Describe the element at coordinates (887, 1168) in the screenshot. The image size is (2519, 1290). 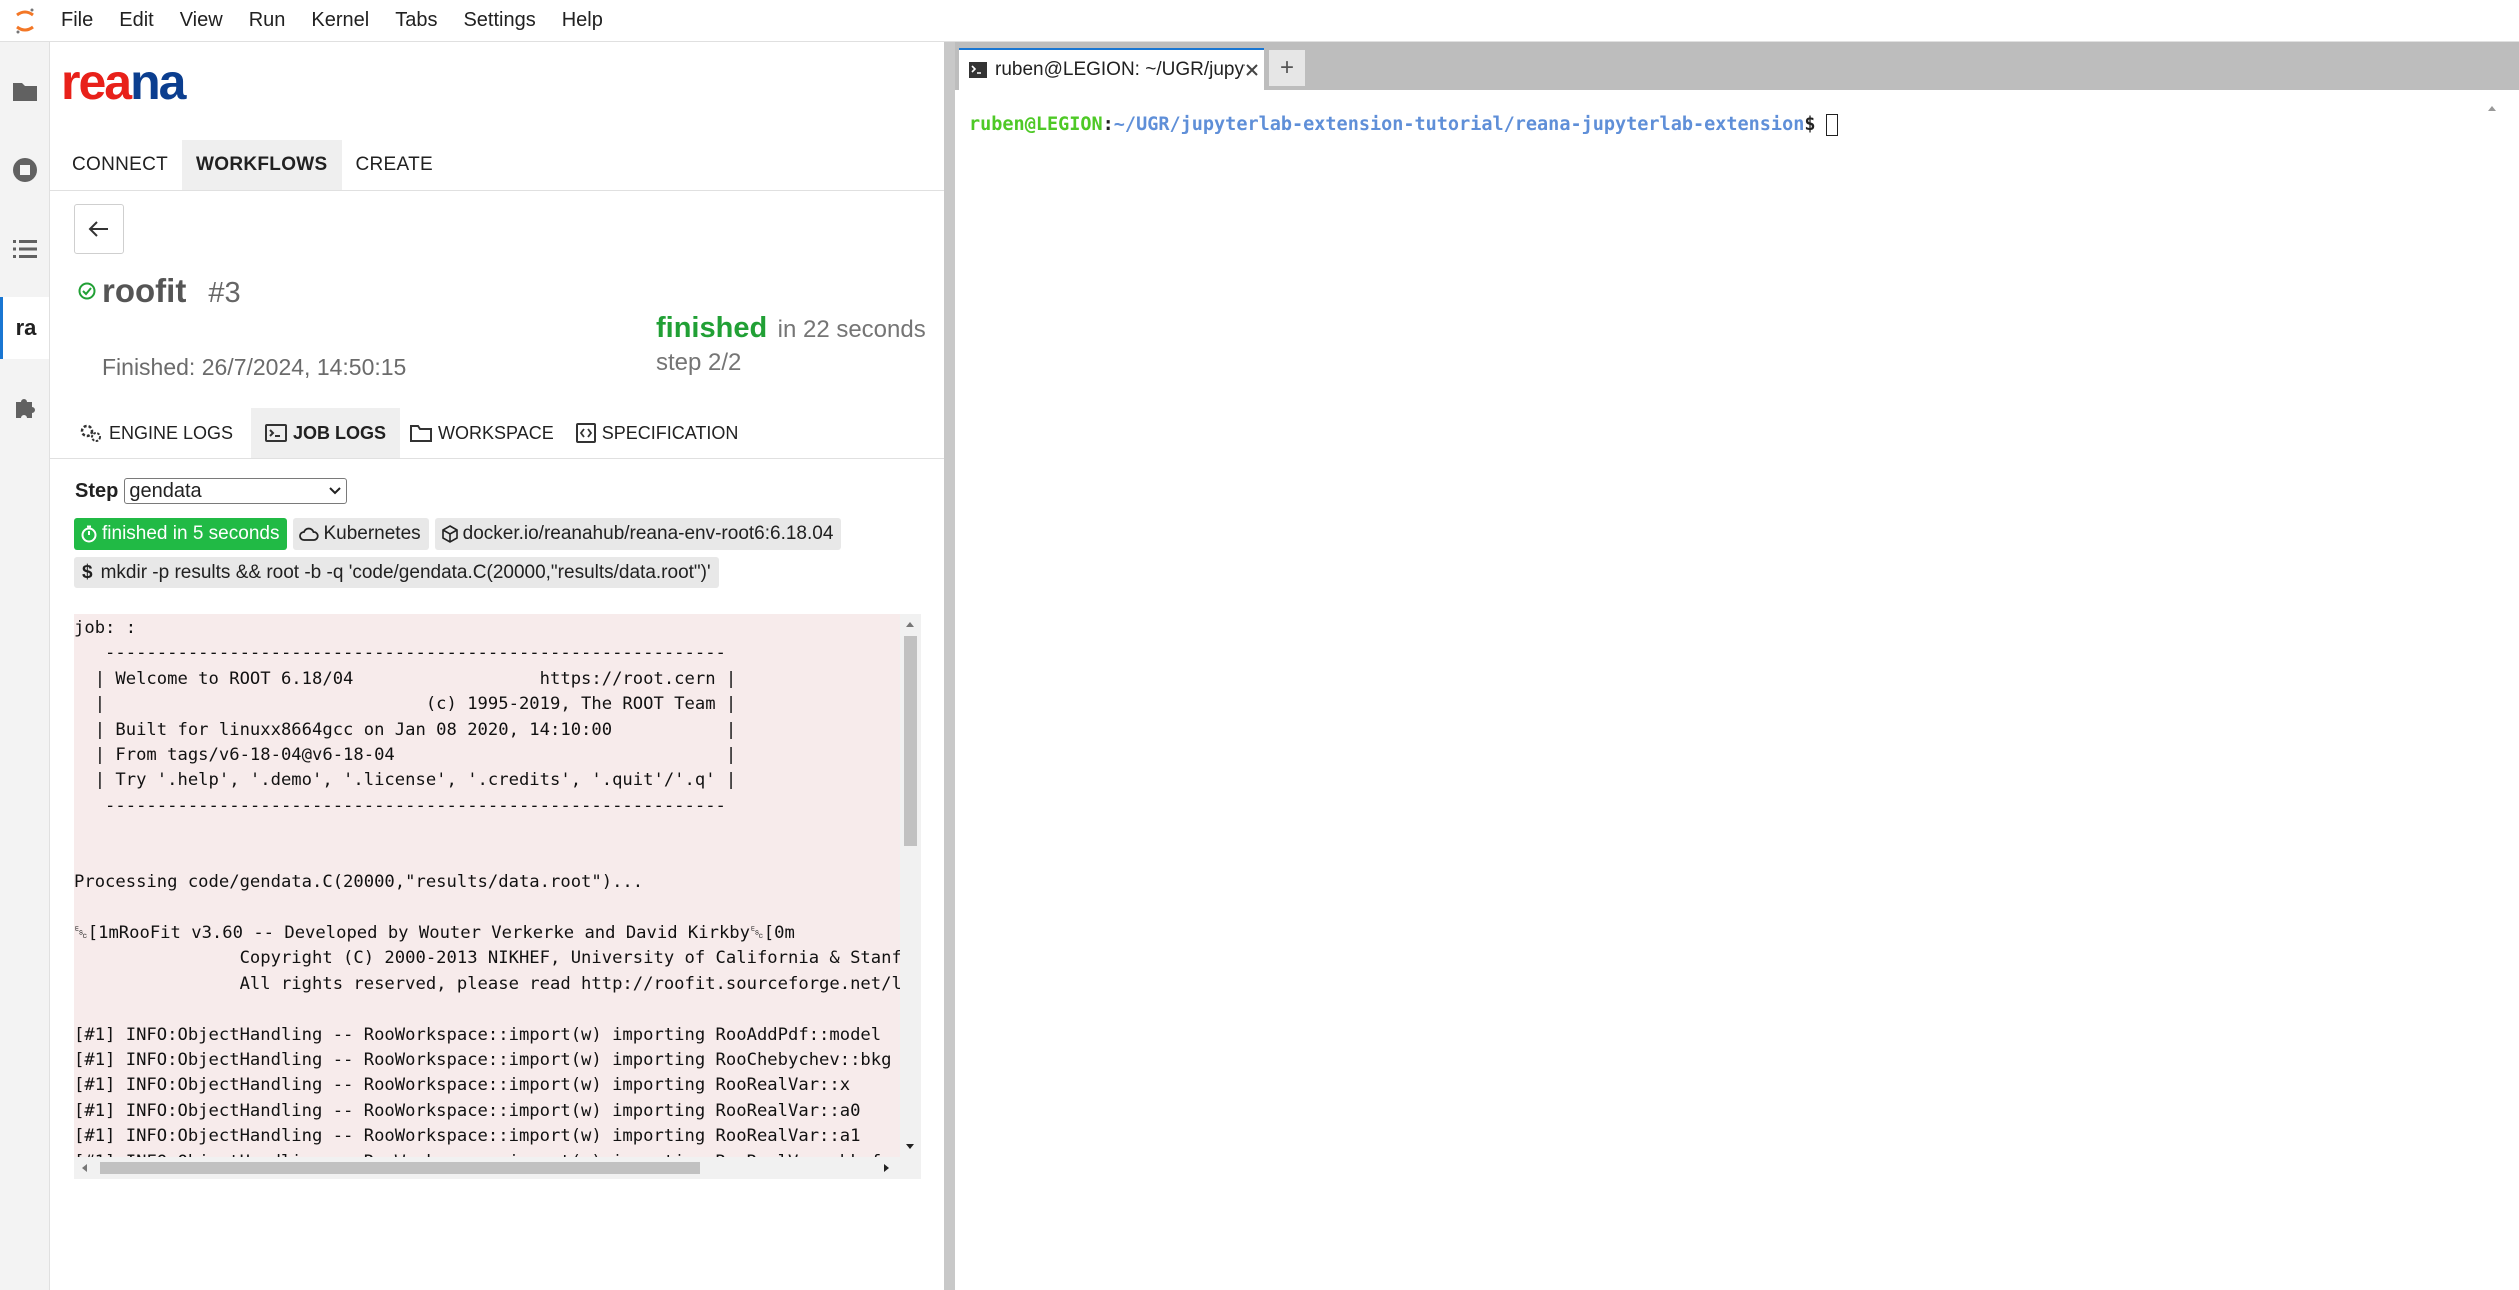
I see `scroll-right-icon` at that location.